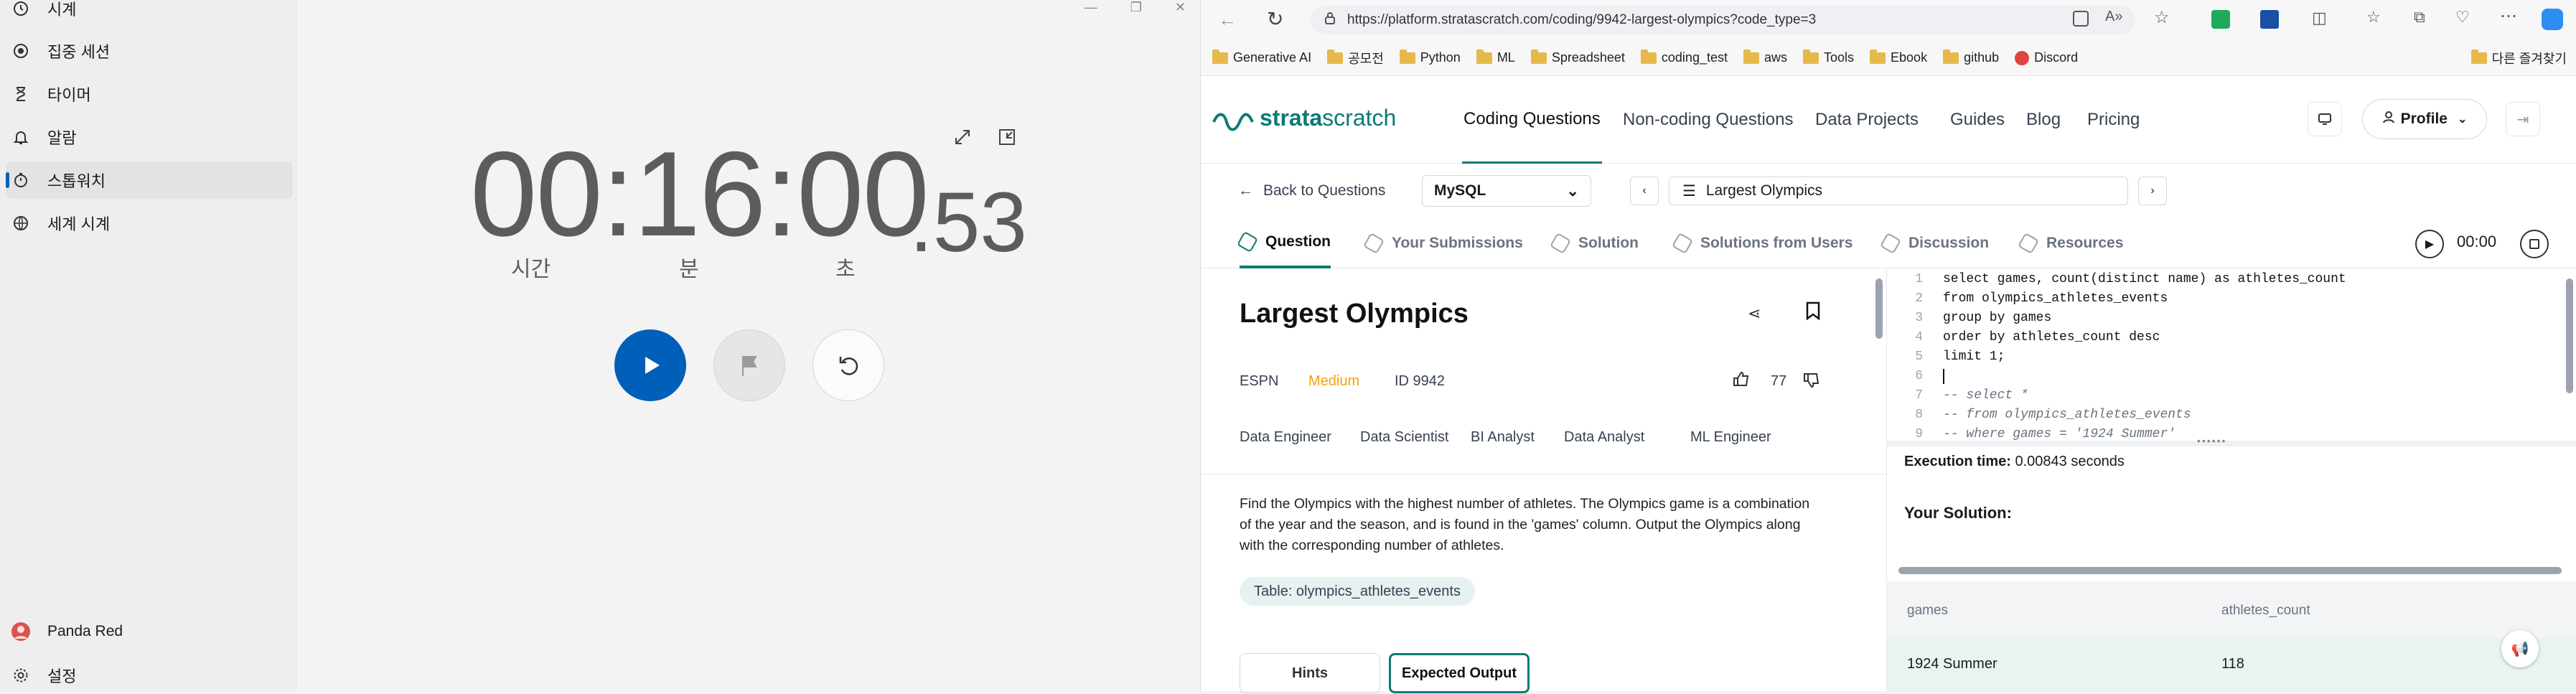 The image size is (2576, 694). Describe the element at coordinates (2212, 440) in the screenshot. I see `drag-handle-icon: ••••••` at that location.